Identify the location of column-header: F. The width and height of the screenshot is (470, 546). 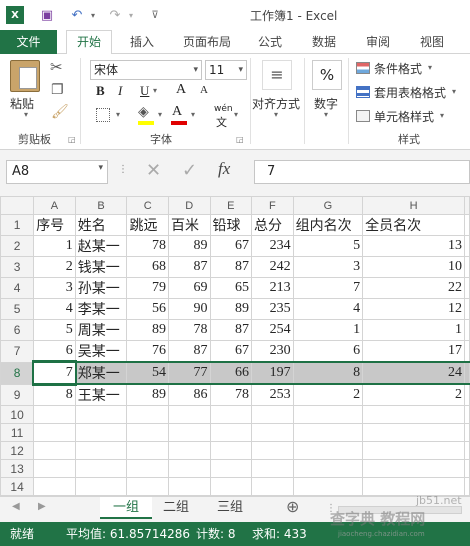
(272, 205).